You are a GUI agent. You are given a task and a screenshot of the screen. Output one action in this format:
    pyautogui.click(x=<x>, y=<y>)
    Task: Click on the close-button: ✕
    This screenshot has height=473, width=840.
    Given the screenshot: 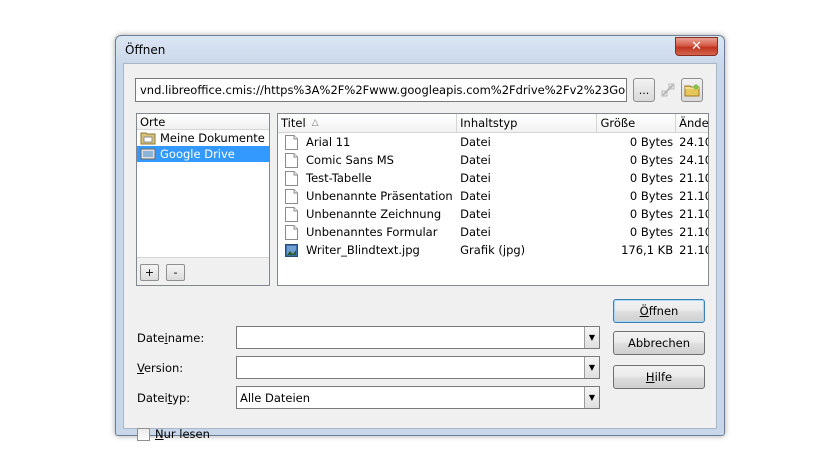 What is the action you would take?
    pyautogui.click(x=696, y=46)
    